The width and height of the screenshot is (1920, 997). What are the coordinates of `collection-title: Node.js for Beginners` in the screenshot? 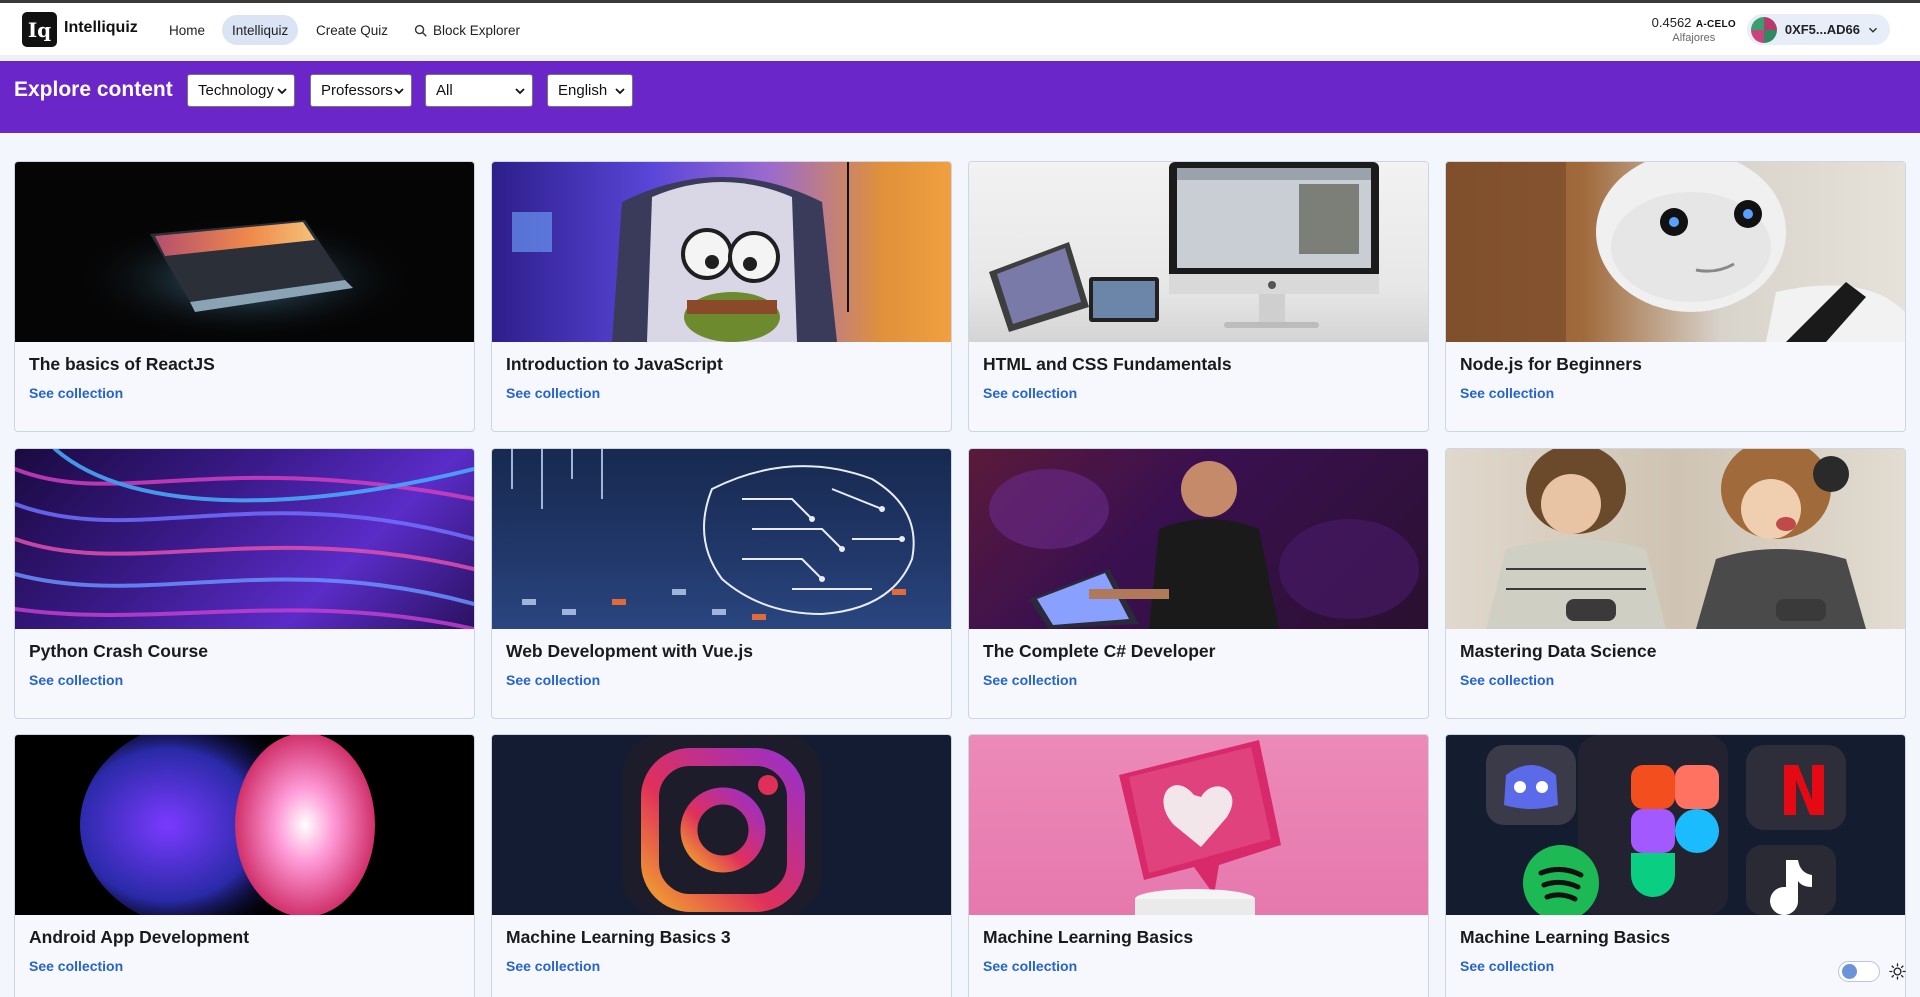 It's located at (1551, 364).